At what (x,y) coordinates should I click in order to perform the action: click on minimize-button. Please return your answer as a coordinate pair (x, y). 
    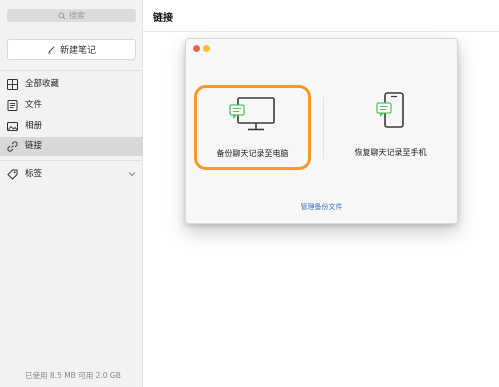
    Looking at the image, I should click on (206, 48).